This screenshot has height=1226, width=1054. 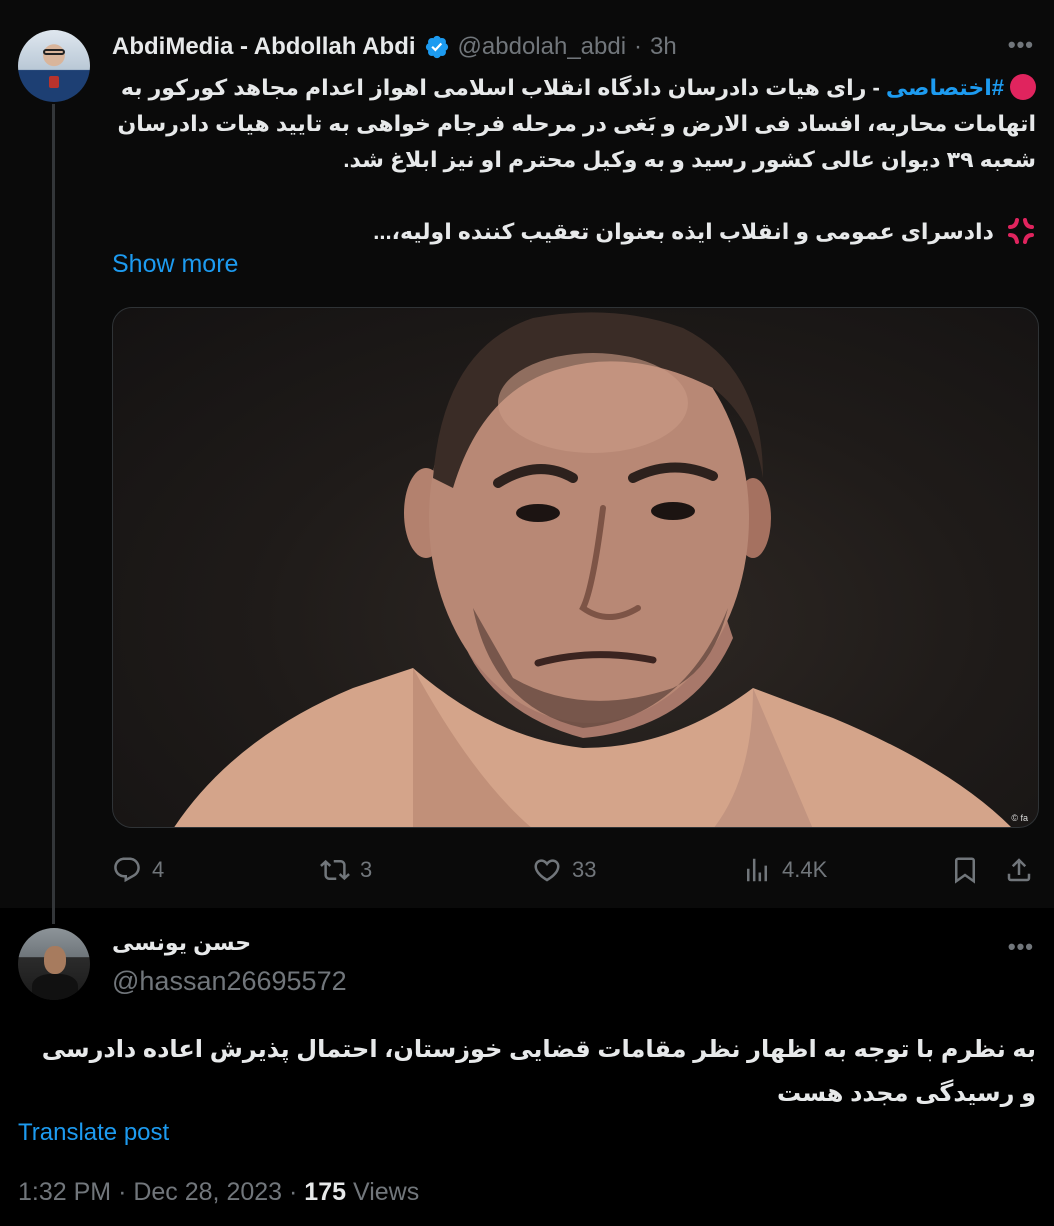 What do you see at coordinates (335, 870) in the screenshot?
I see `retweet-icon` at bounding box center [335, 870].